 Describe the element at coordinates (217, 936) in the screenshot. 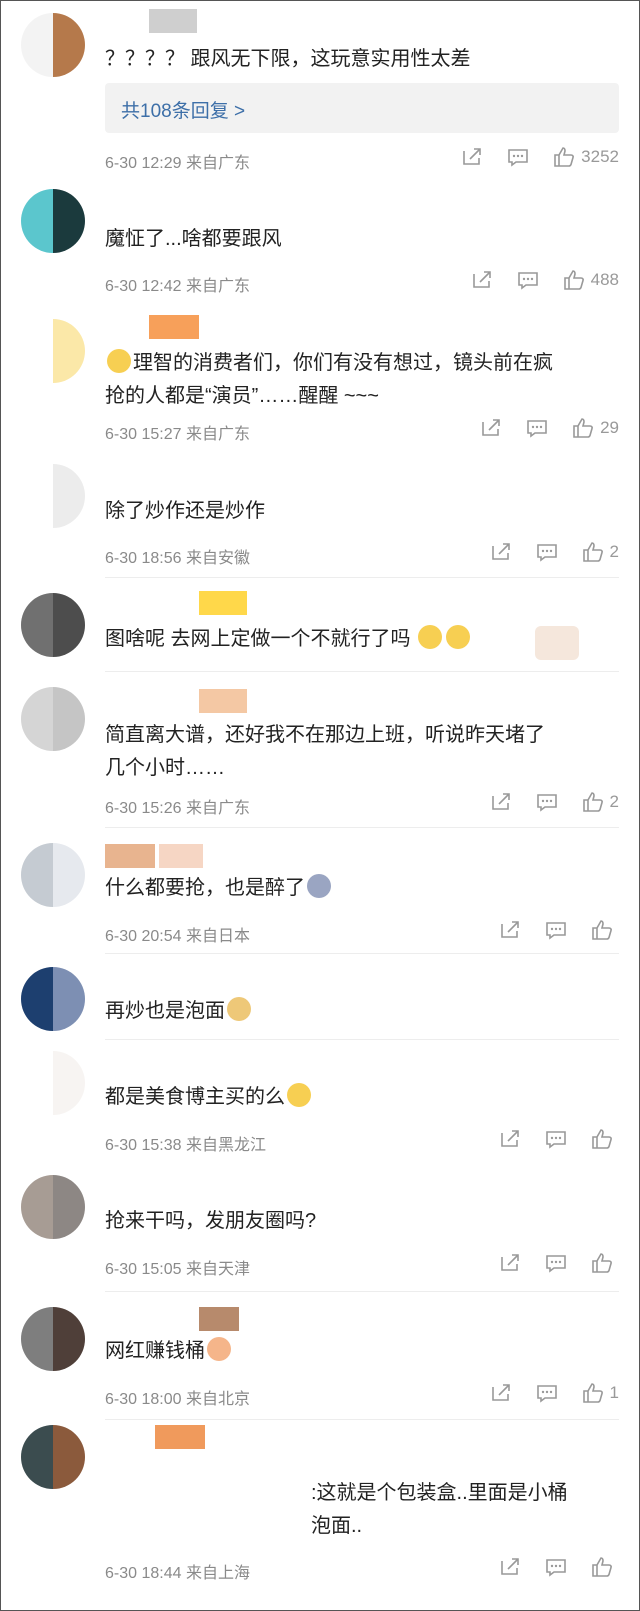

I see `comment-location: 来自日本` at that location.